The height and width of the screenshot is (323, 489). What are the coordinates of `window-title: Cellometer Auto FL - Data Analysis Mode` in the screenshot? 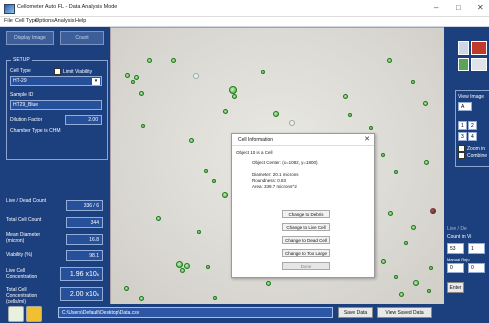 It's located at (67, 7).